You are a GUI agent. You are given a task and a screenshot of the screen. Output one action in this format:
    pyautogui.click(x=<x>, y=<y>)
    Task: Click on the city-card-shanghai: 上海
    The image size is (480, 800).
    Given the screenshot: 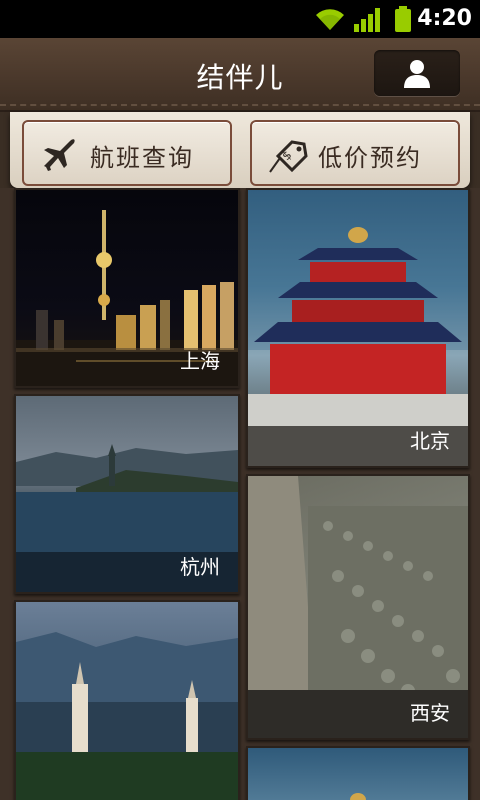 What is the action you would take?
    pyautogui.click(x=127, y=288)
    